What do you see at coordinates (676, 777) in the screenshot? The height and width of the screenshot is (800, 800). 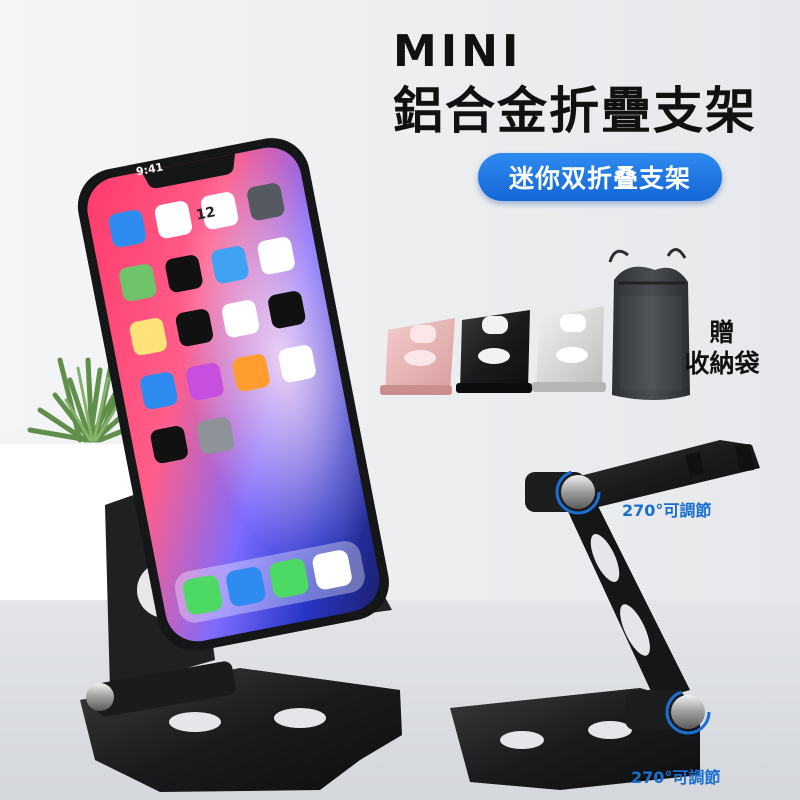 I see `hinge-callout-bottom: 270°可調節` at bounding box center [676, 777].